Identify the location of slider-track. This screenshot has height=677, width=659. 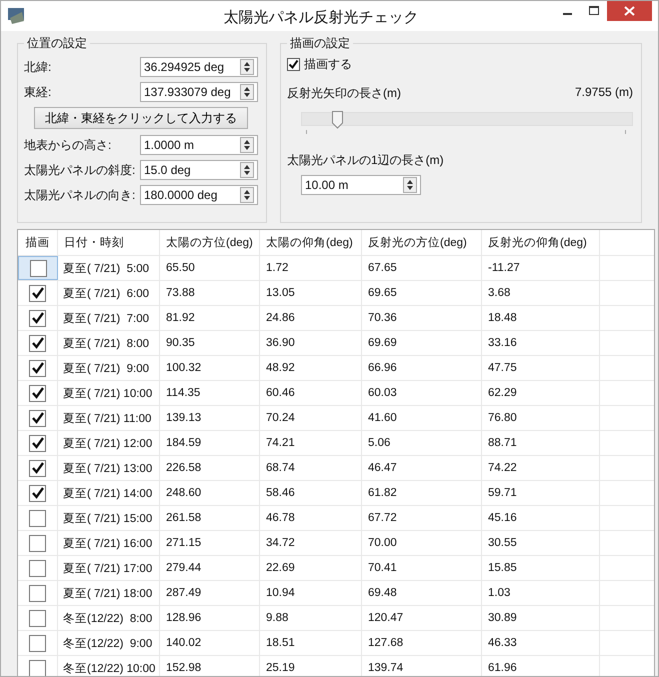
(467, 119).